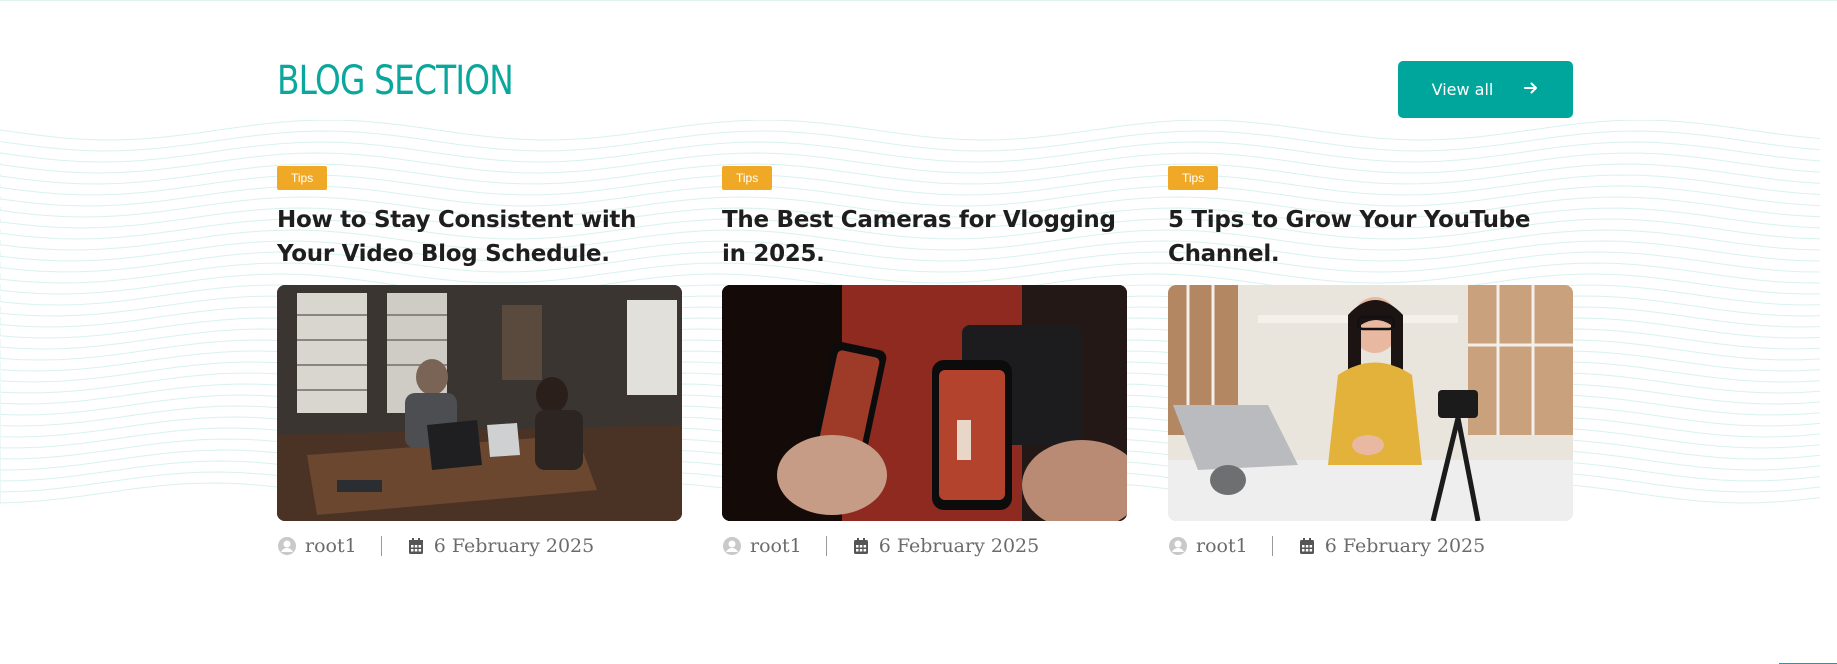 This screenshot has height=664, width=1837. Describe the element at coordinates (1349, 237) in the screenshot. I see `post-title-link: 5 Tips to Grow Your YouTube Channel.` at that location.